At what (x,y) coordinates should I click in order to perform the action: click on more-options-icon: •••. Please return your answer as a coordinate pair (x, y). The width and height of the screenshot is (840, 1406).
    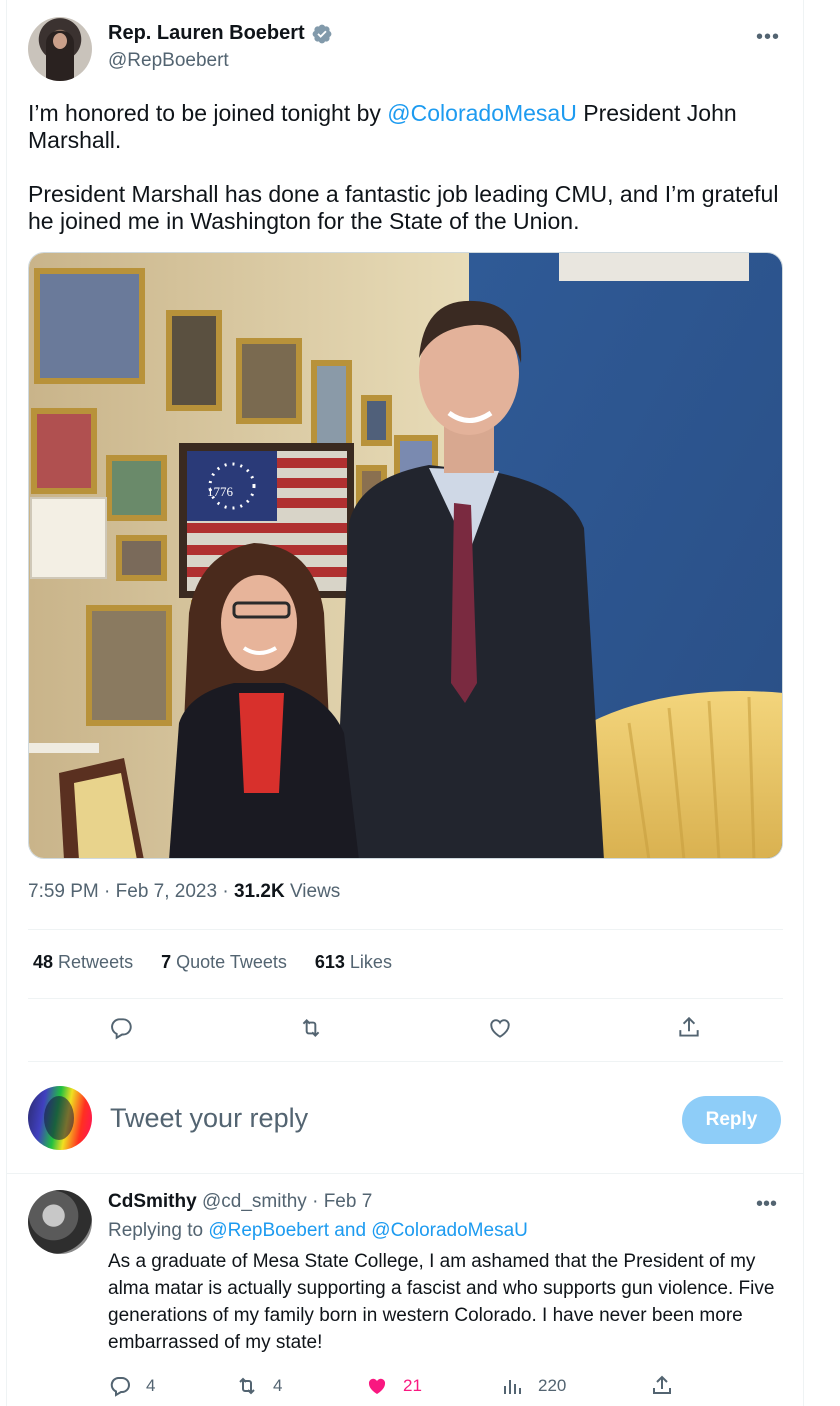
    Looking at the image, I should click on (768, 37).